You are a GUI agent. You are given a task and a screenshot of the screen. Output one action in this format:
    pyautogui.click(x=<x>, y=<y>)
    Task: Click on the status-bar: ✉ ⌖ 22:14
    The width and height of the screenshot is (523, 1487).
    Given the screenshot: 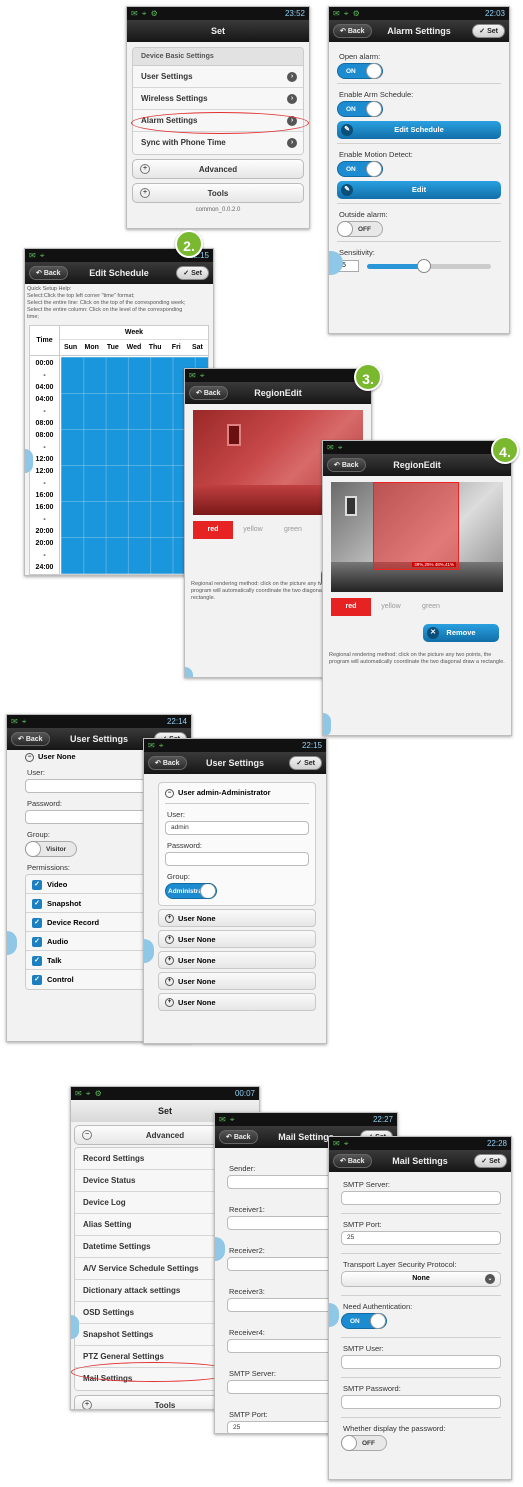 What is the action you would take?
    pyautogui.click(x=99, y=721)
    